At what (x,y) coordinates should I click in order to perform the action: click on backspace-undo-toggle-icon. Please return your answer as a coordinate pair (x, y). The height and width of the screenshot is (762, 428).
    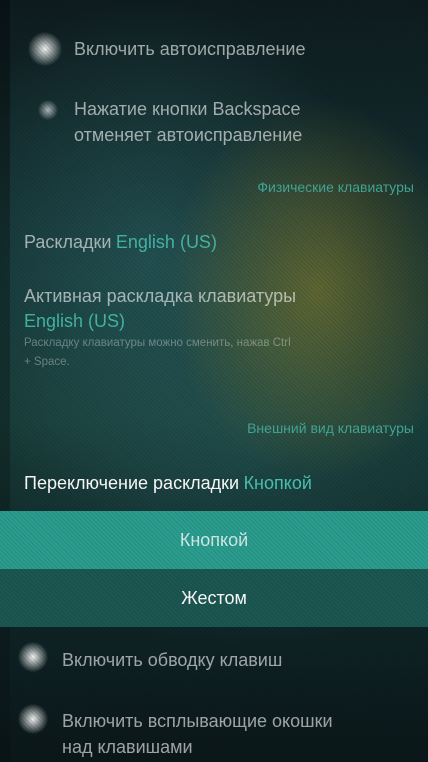
    Looking at the image, I should click on (48, 110).